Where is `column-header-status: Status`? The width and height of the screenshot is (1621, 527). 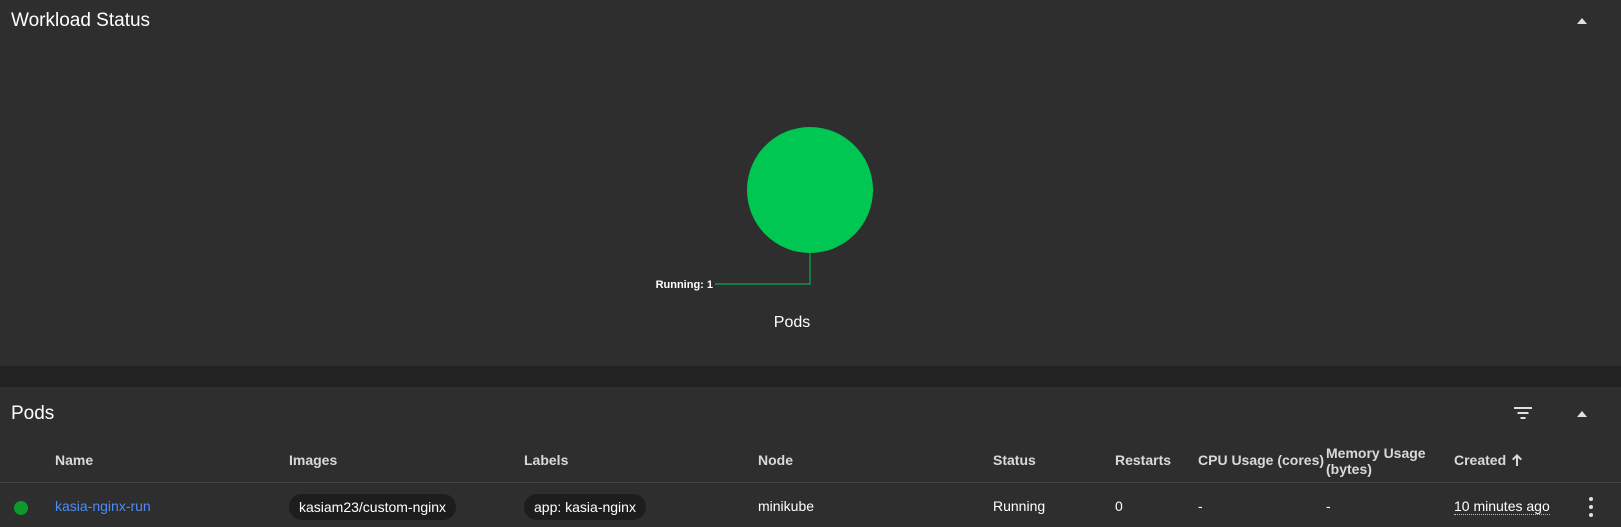
column-header-status: Status is located at coordinates (1014, 460).